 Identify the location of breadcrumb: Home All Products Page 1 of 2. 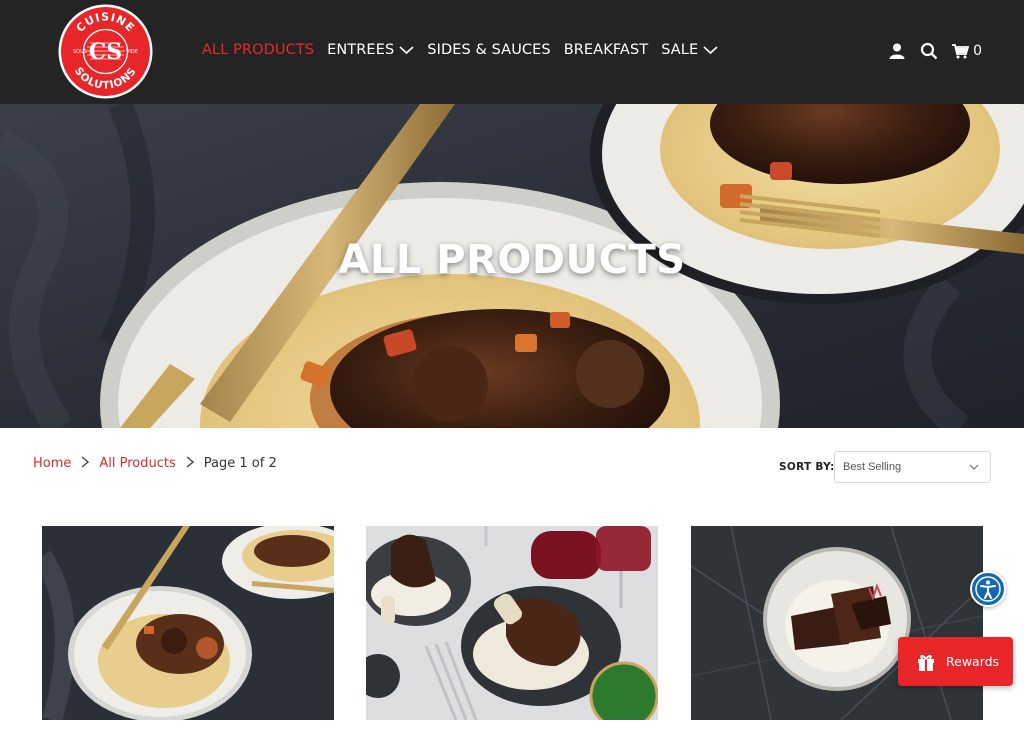
(155, 463).